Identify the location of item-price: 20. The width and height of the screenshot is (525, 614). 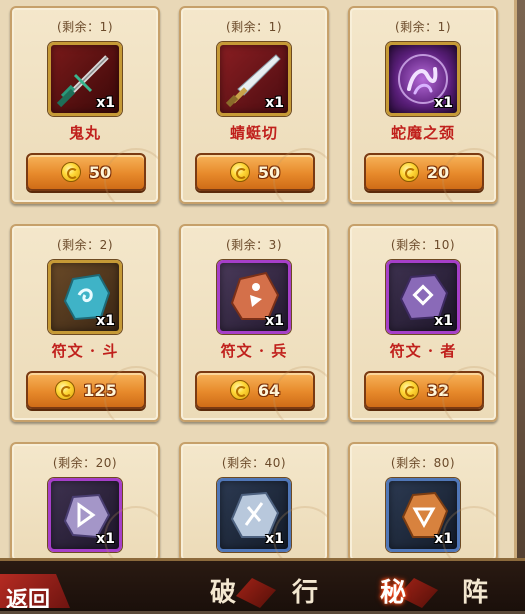
(438, 172).